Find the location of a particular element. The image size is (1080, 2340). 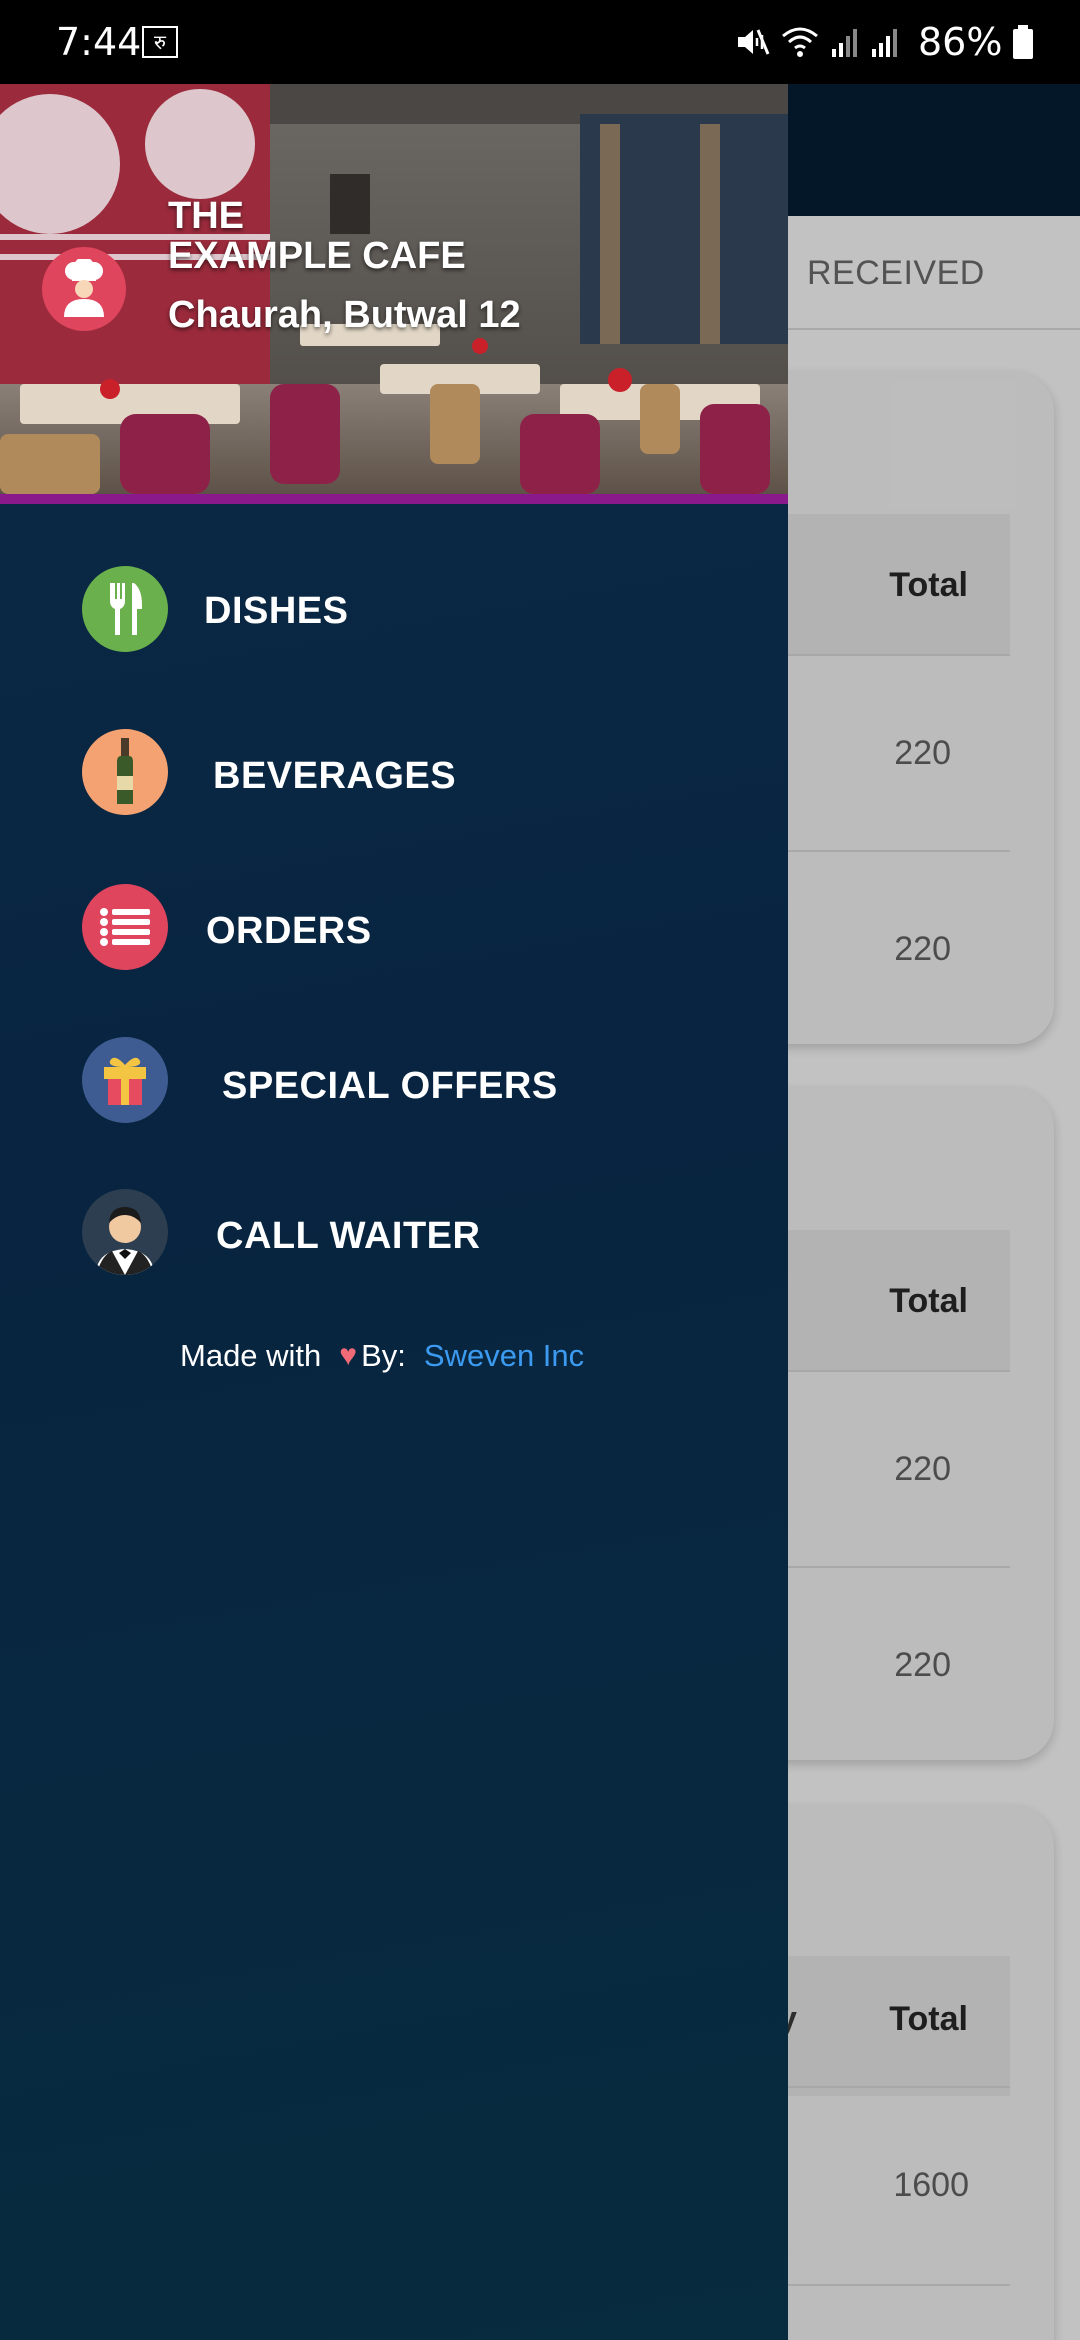

cafe-address: Chaurah, Butwal 12 is located at coordinates (344, 315).